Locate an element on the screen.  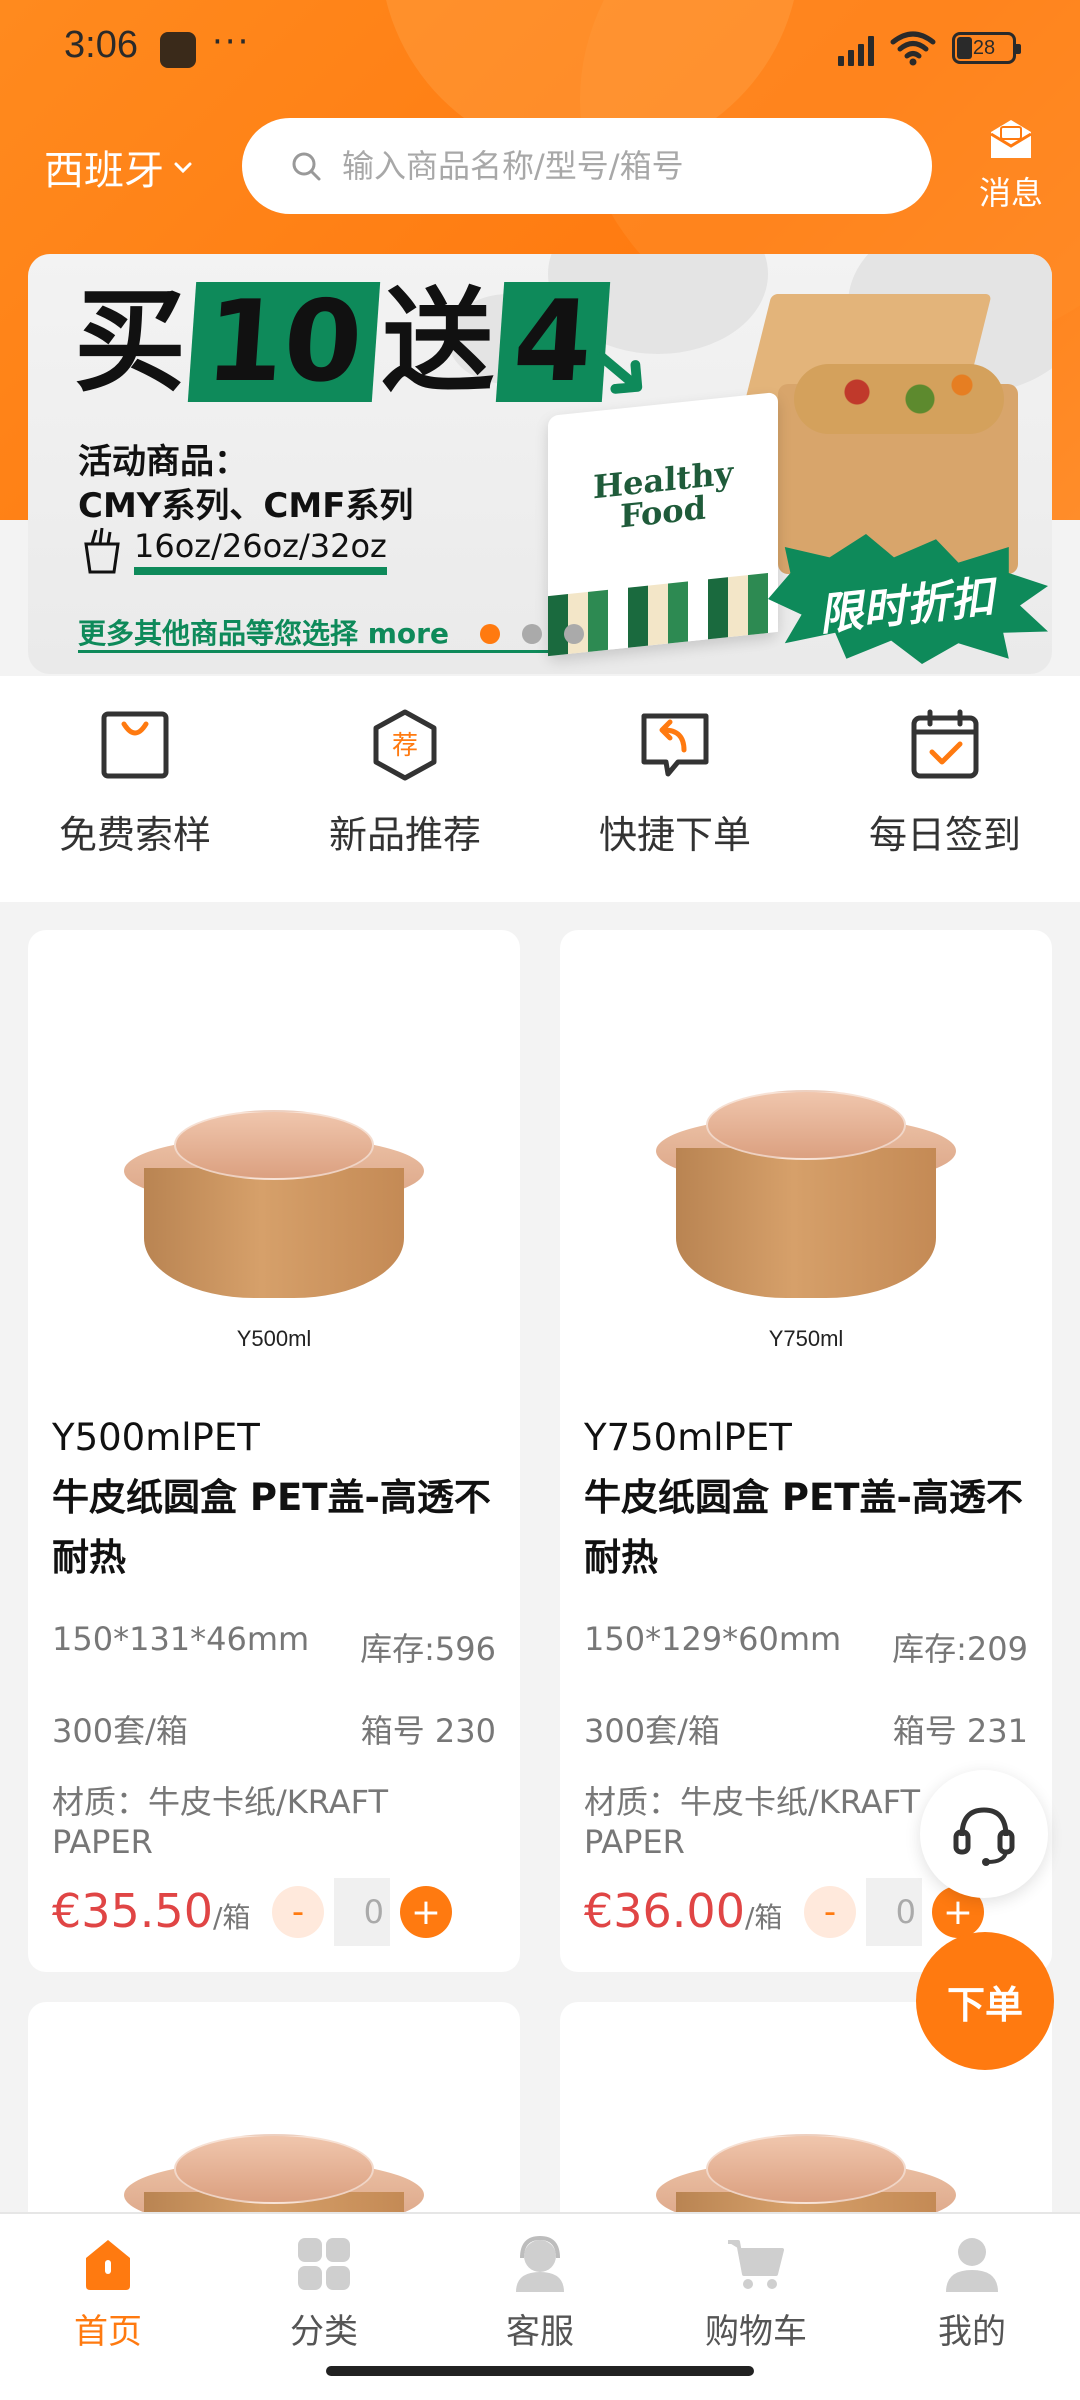
place-order-label: 下单 is located at coordinates (984, 2004).